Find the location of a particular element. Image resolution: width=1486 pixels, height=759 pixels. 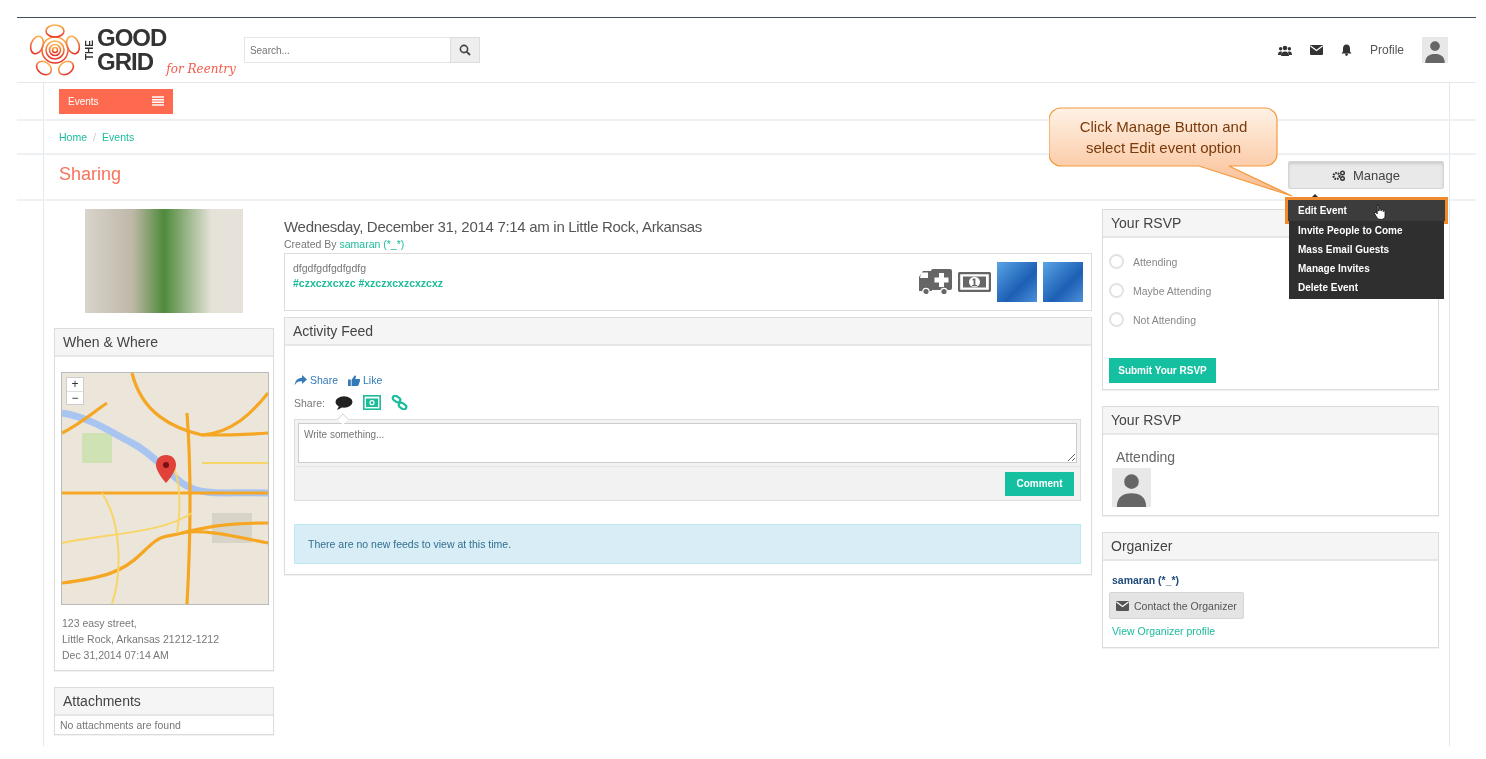

hand-cursor-icon is located at coordinates (1380, 212).